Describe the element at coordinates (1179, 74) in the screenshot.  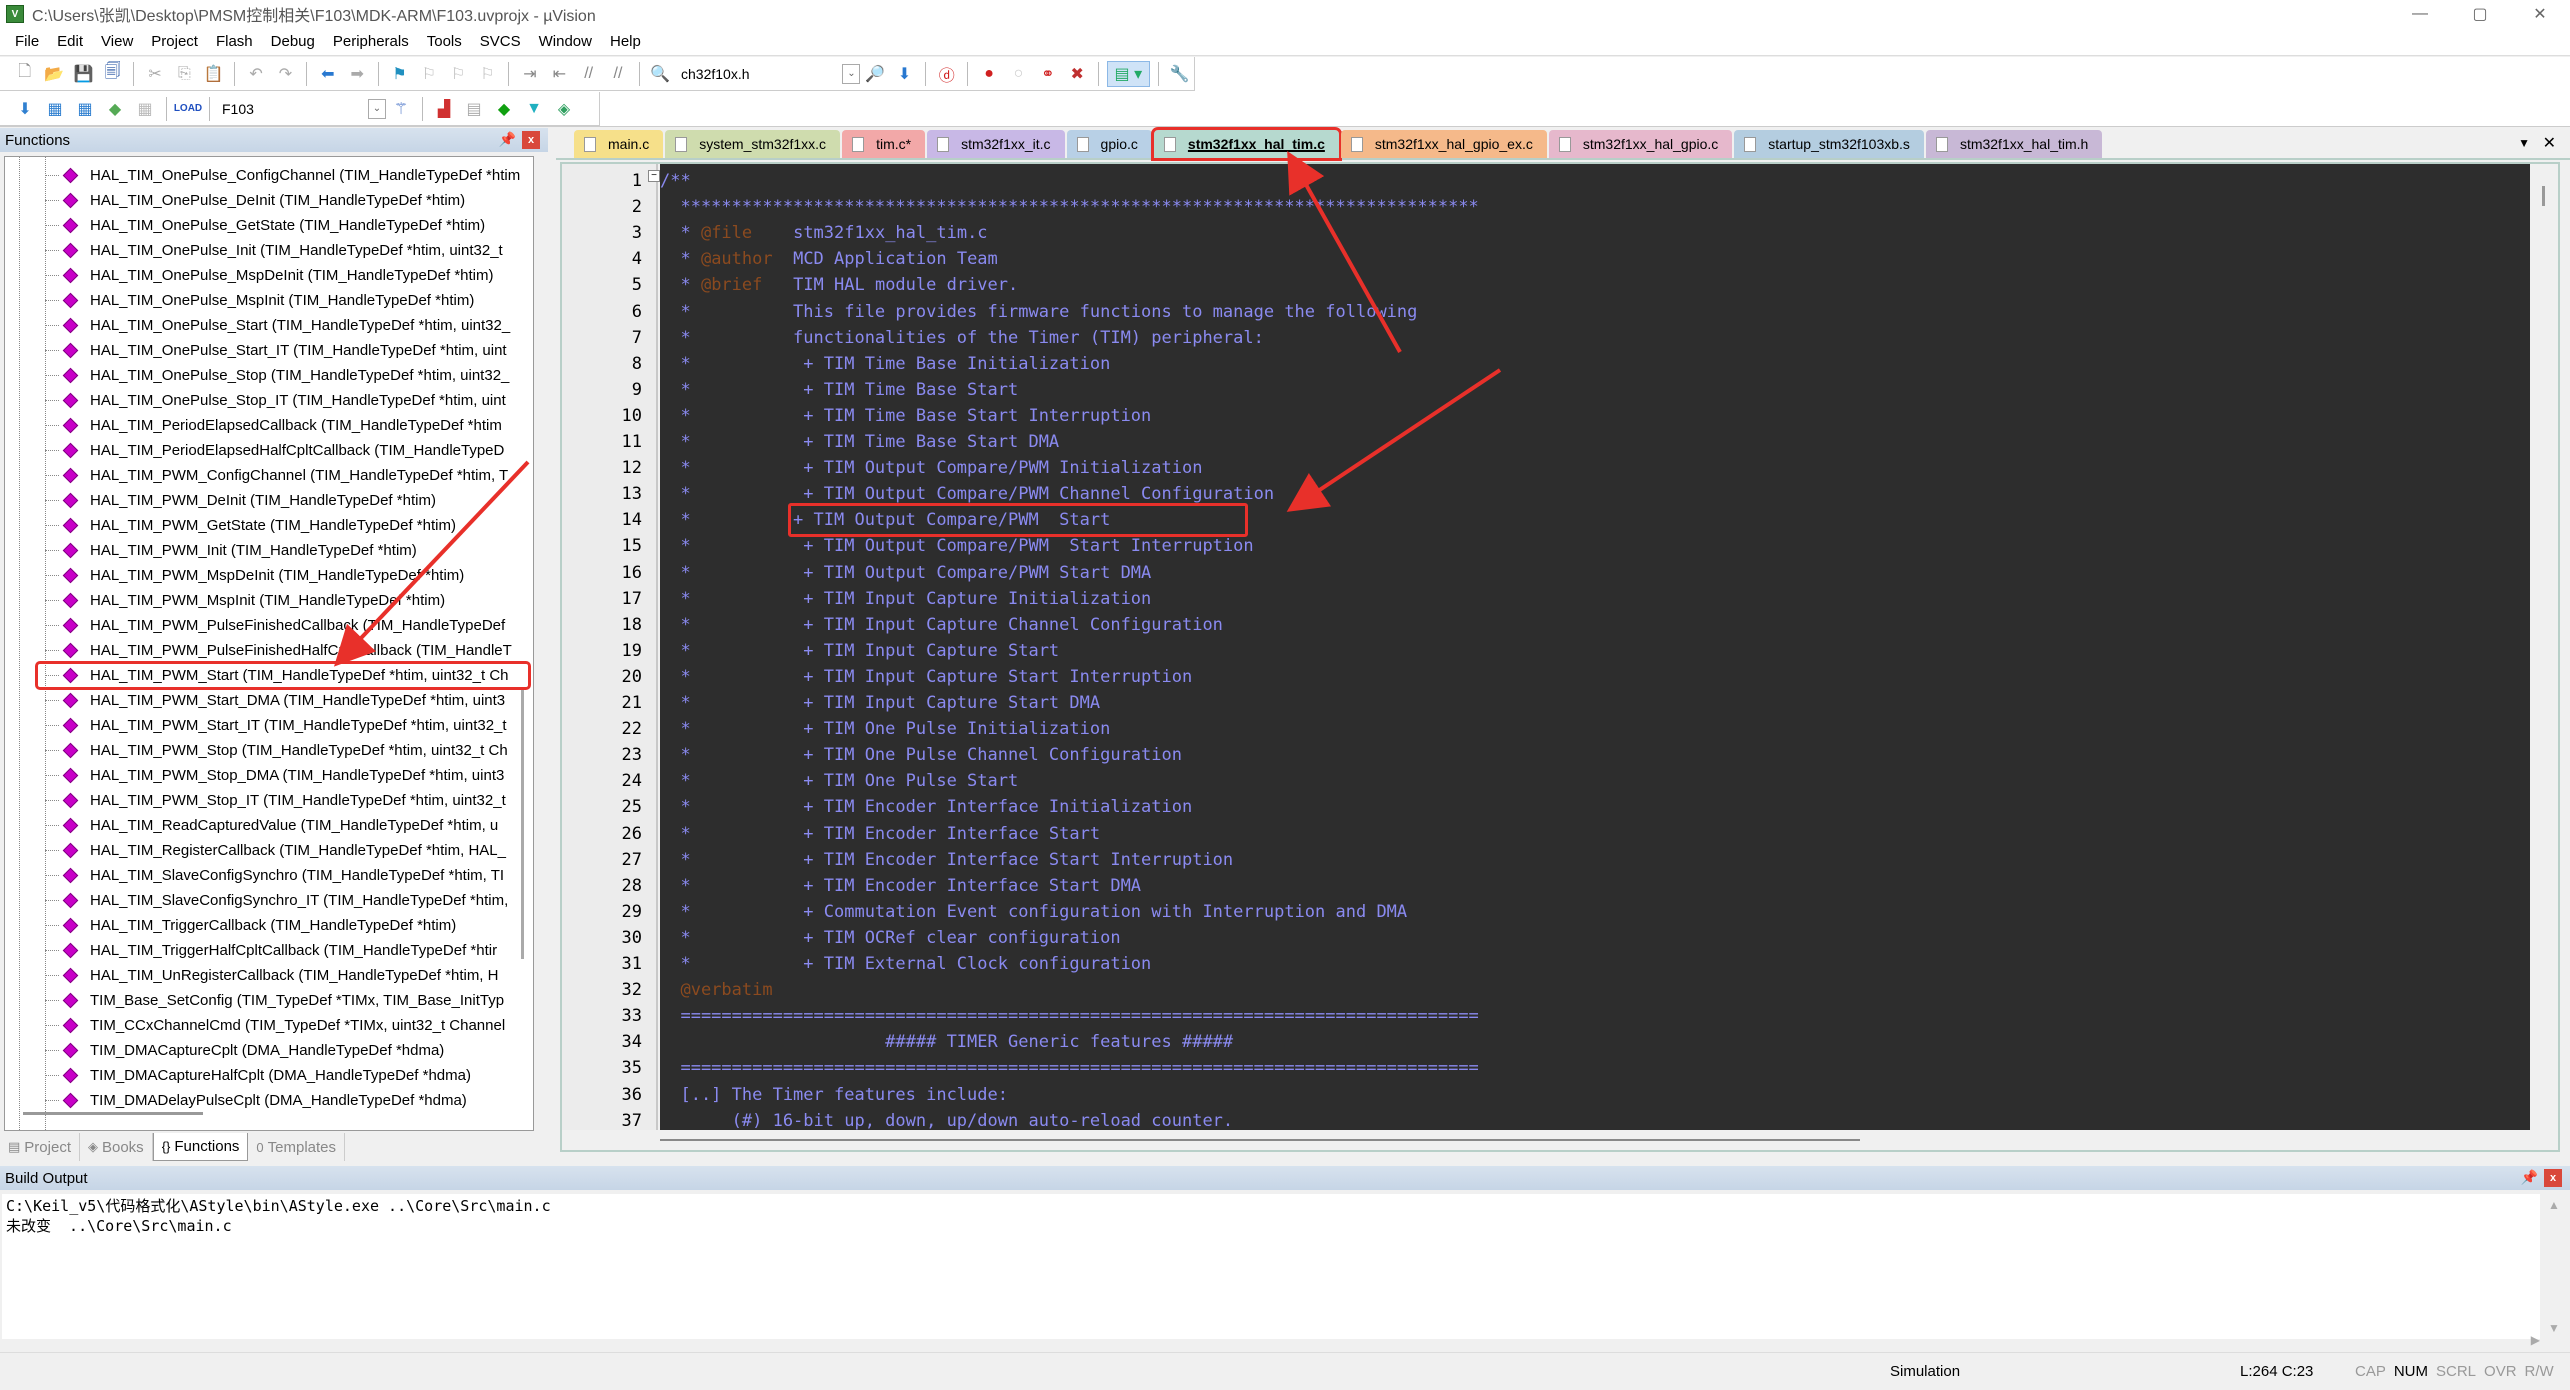
I see `configure-icon: 🔧` at that location.